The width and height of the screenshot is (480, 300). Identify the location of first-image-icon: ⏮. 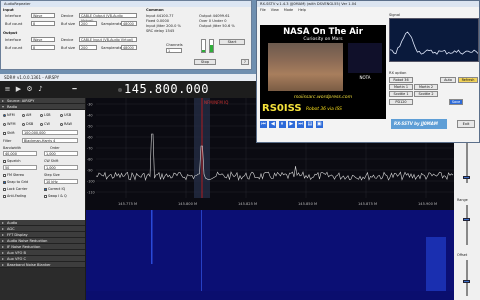
(263, 124).